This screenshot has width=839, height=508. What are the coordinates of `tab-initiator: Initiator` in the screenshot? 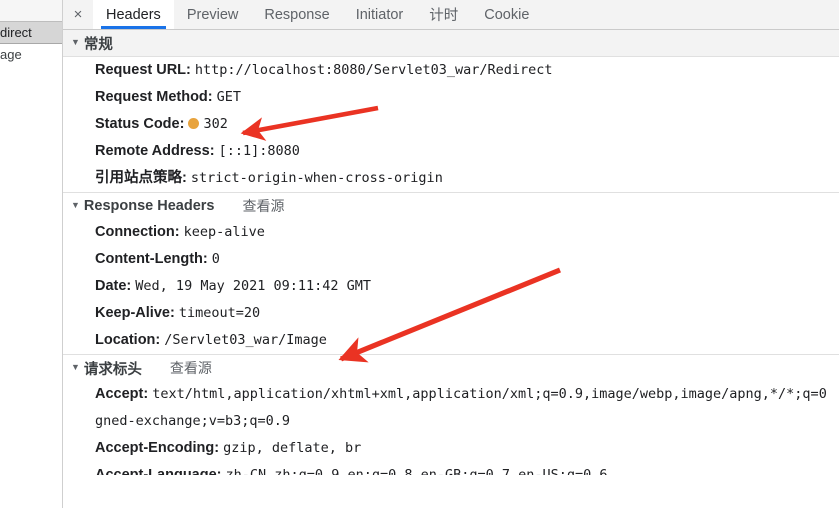 It's located at (380, 14).